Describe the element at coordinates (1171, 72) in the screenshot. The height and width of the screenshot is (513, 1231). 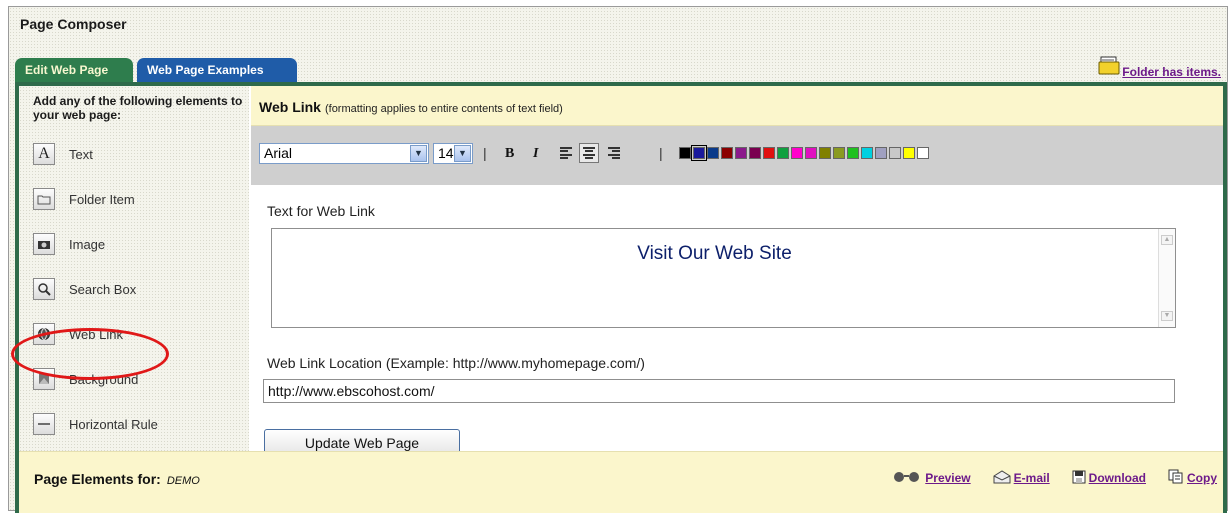
I see `folder-has-items-link: Folder has items.` at that location.